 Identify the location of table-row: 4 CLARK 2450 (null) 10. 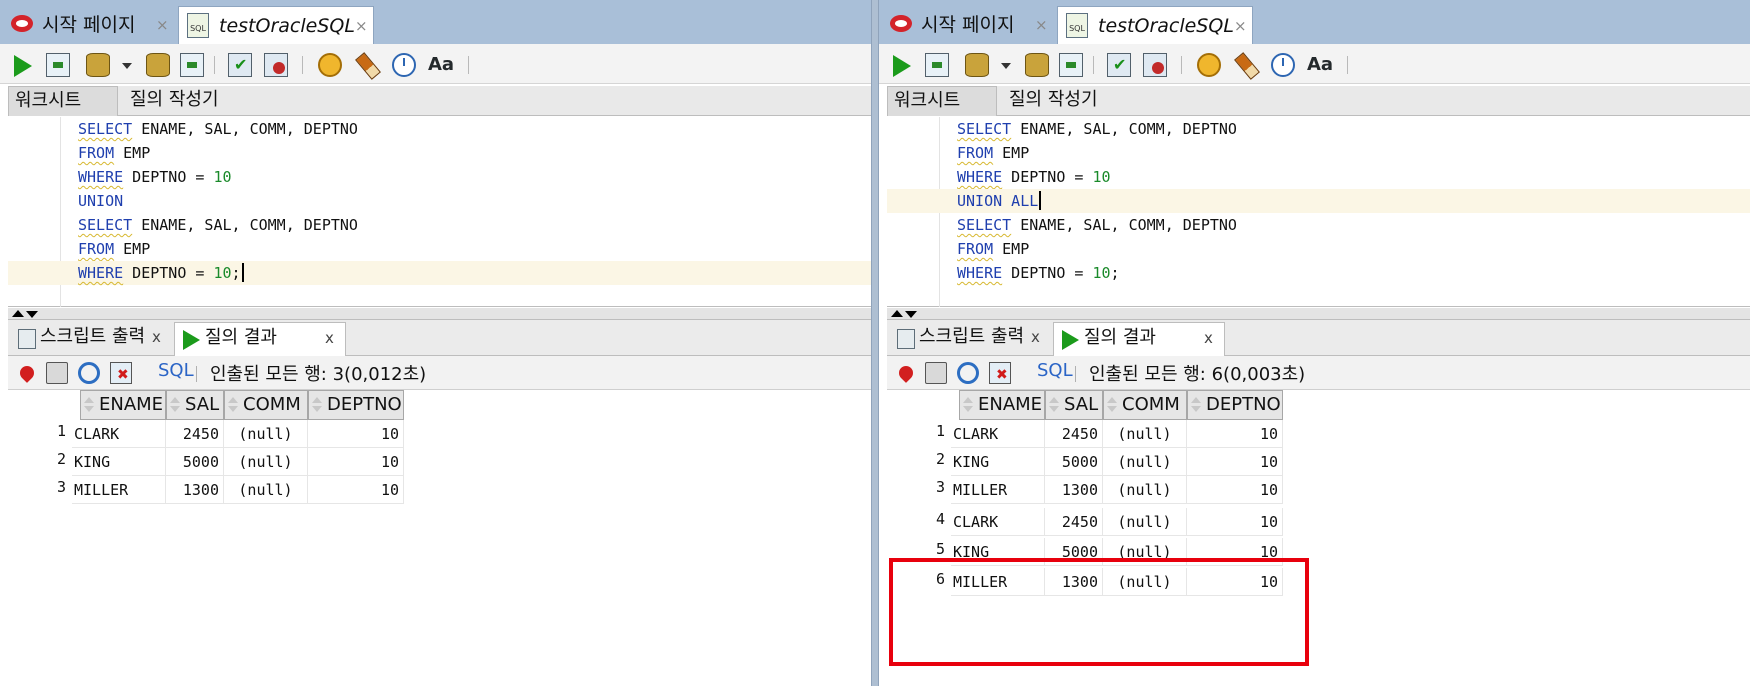
(1318, 522).